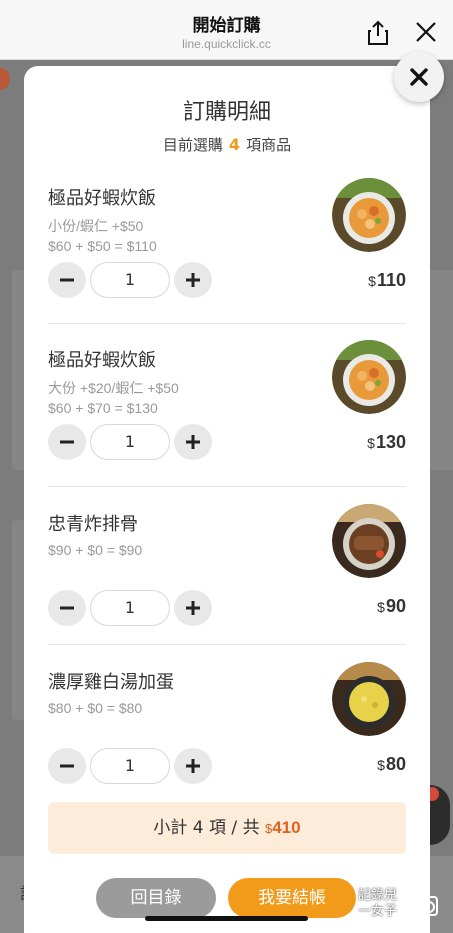 The height and width of the screenshot is (933, 453). I want to click on item-name: 忠青炸排骨, so click(93, 524).